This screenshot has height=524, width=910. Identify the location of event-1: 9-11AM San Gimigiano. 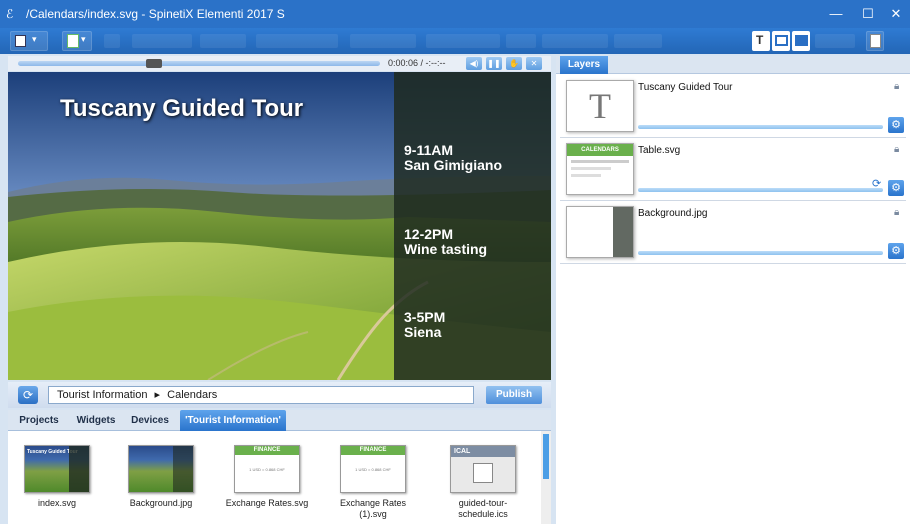
(453, 158).